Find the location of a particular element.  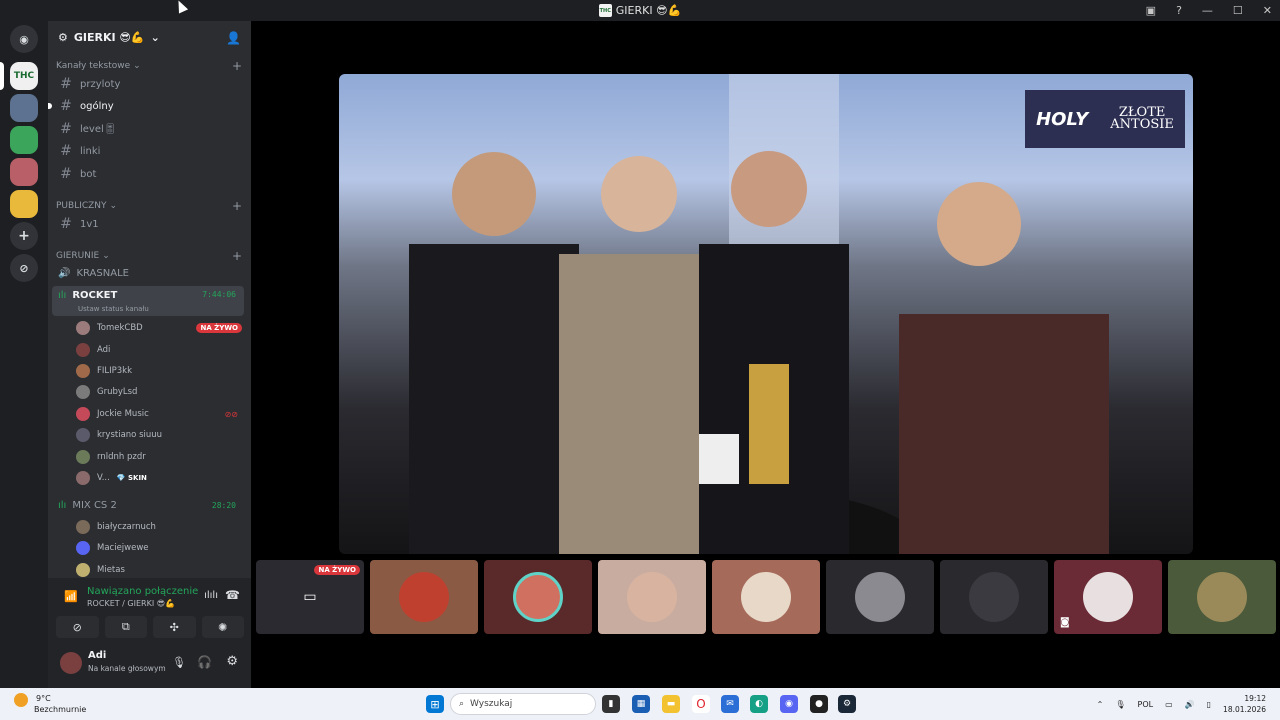

search-icon: ⌕ is located at coordinates (462, 704).